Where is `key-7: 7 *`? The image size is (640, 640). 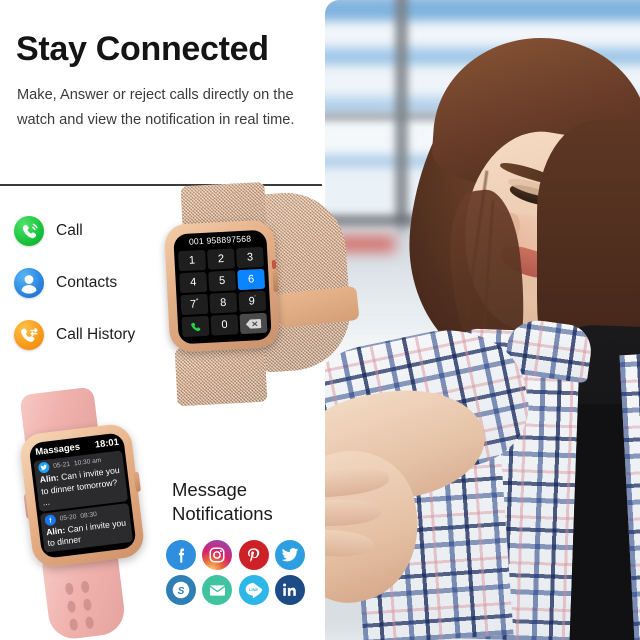
key-7: 7 * is located at coordinates (194, 304).